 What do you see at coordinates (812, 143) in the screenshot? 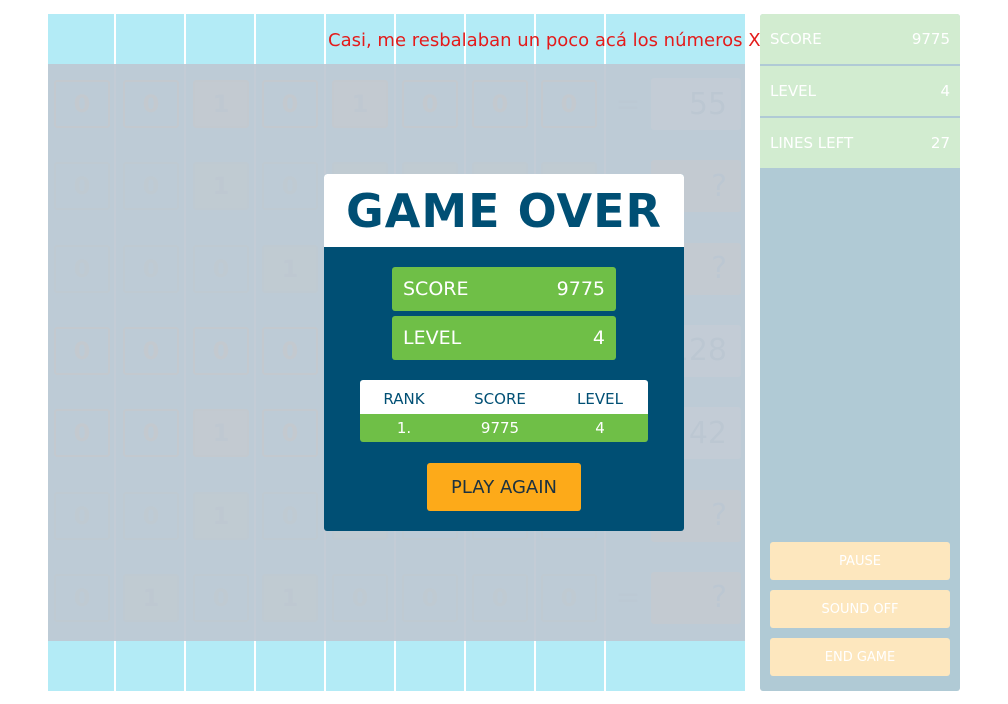
I see `sidebar-lines-left-label: LINES LEFT` at bounding box center [812, 143].